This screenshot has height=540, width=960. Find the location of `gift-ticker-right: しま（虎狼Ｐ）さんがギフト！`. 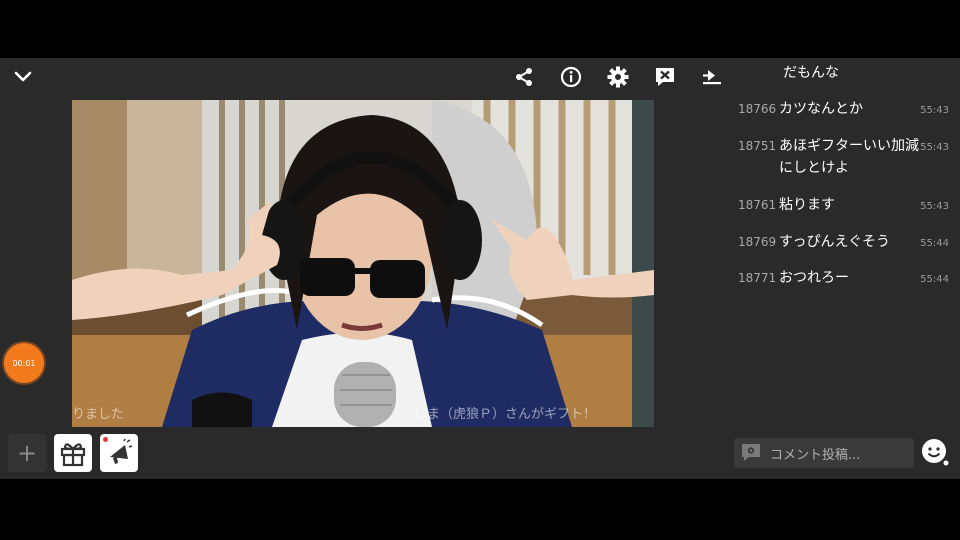

gift-ticker-right: しま（虎狼Ｐ）さんがギフト！ is located at coordinates (505, 414).